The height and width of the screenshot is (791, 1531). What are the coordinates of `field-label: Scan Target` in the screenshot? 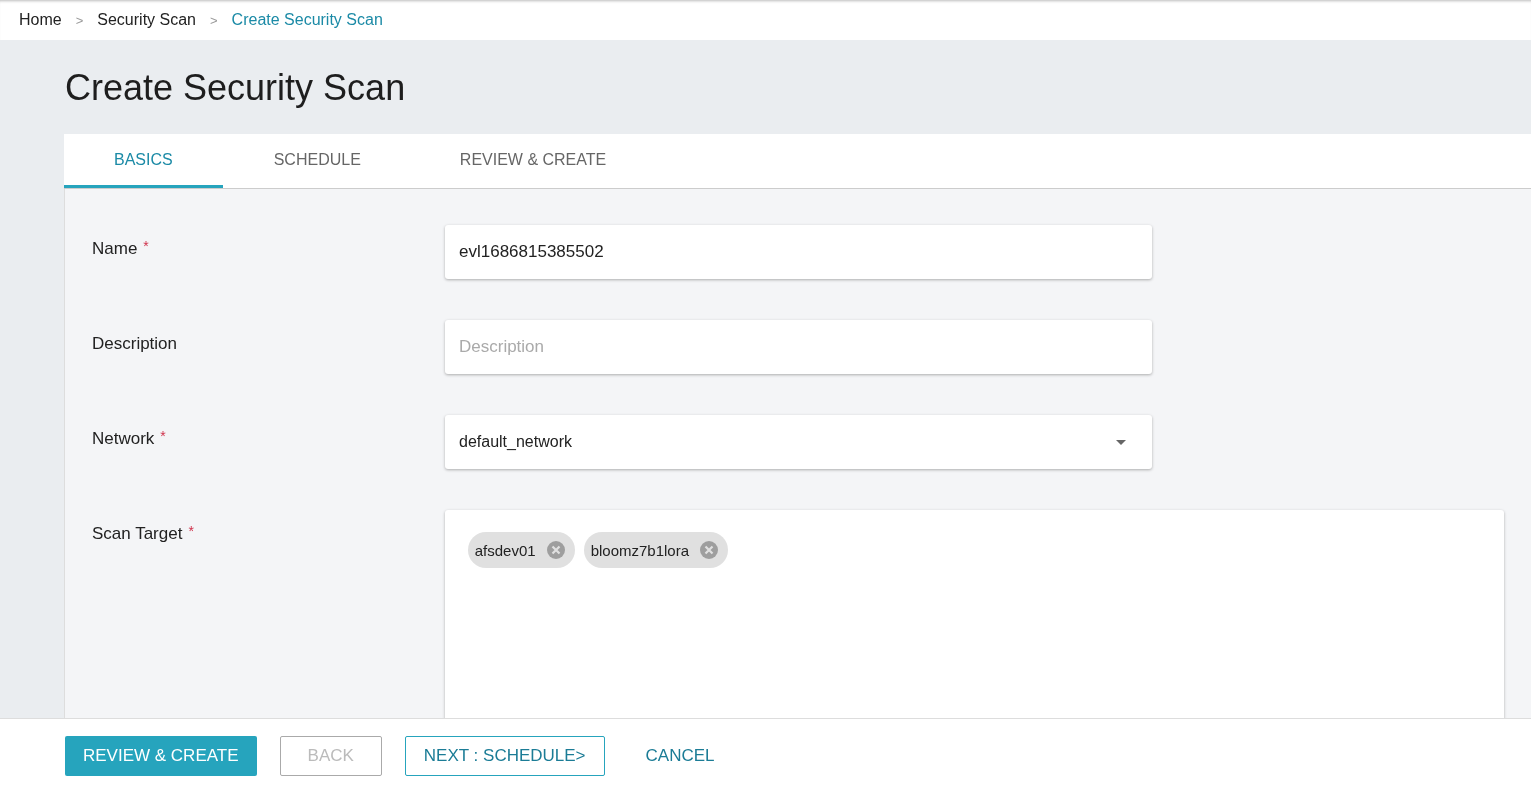 It's located at (137, 533).